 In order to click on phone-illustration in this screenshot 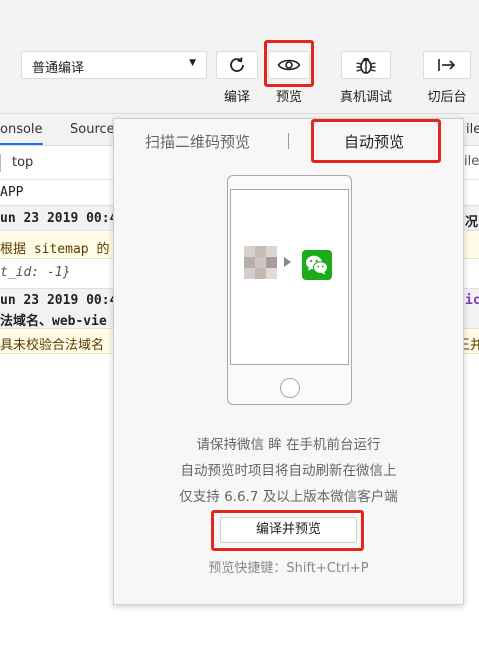, I will do `click(289, 290)`.